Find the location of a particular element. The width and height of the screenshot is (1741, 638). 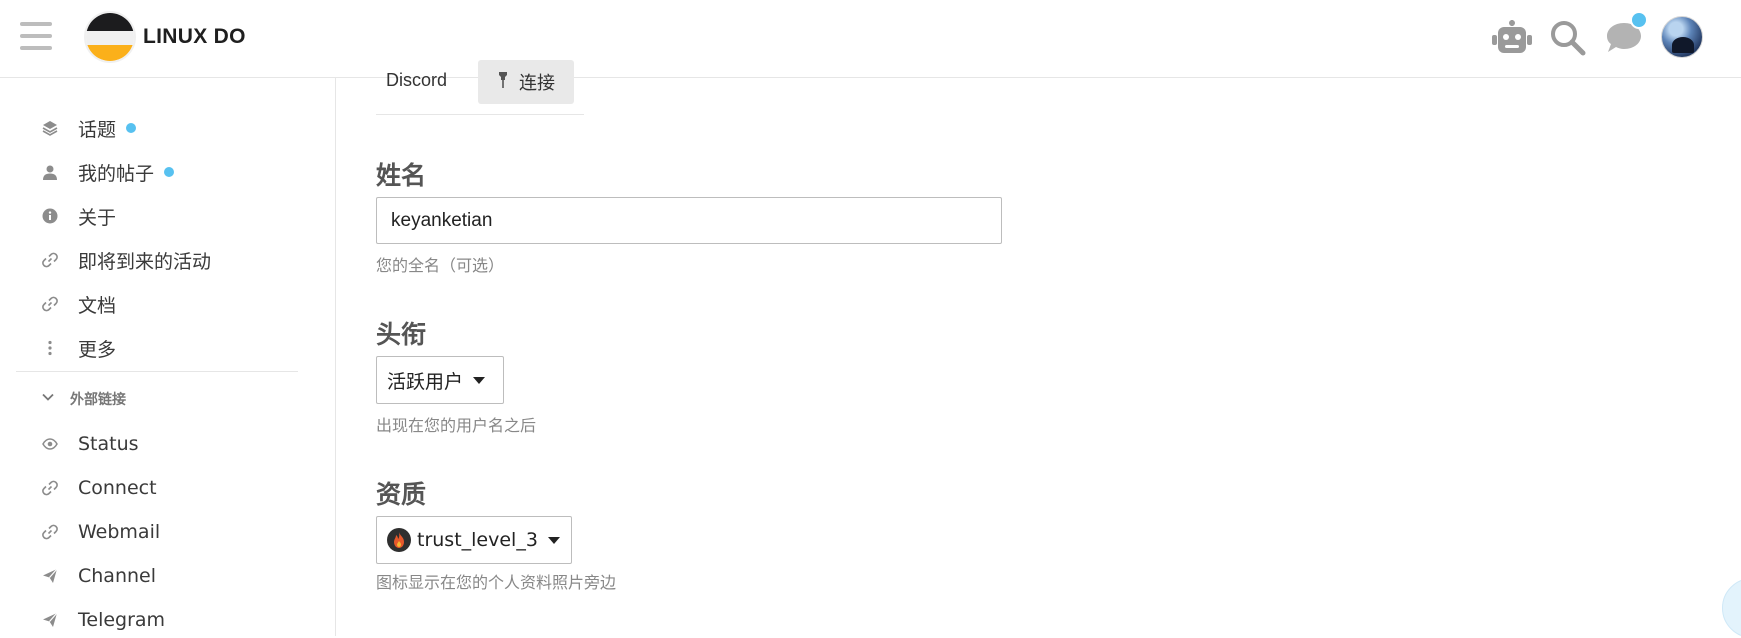

chevron-down-icon is located at coordinates (48, 399).